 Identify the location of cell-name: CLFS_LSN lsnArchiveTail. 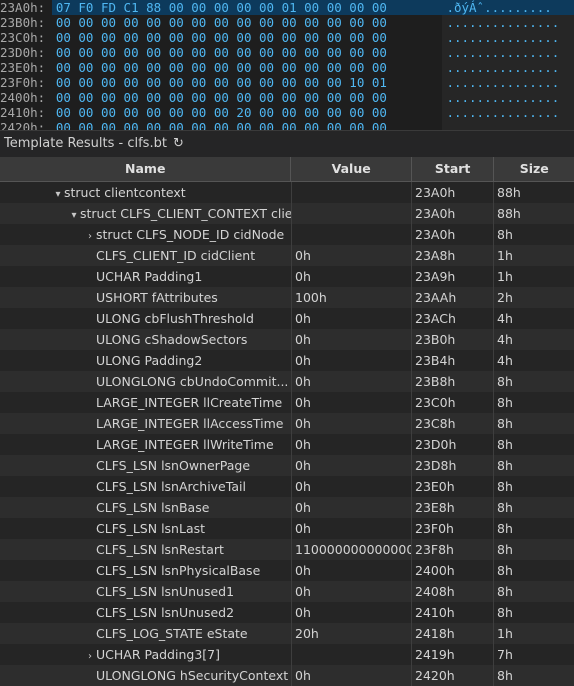
(146, 486).